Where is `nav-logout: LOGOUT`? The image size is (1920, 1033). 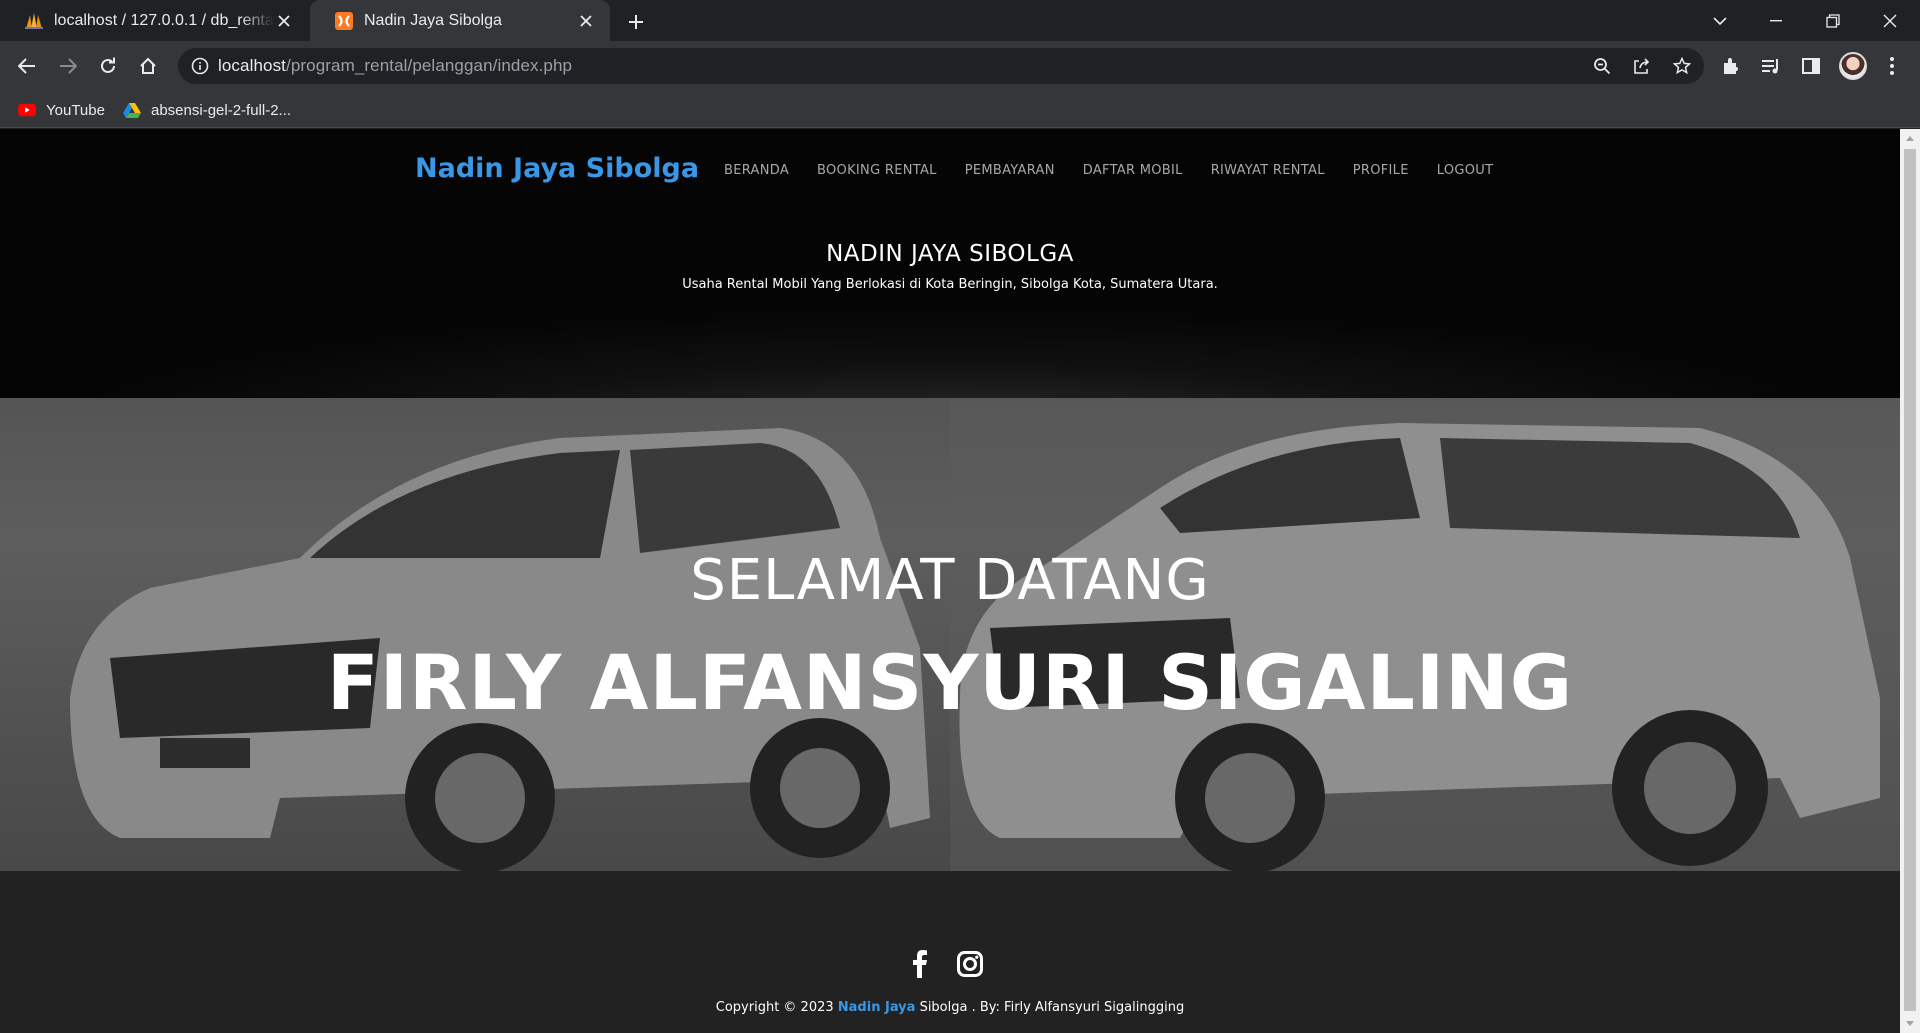
nav-logout: LOGOUT is located at coordinates (1465, 170).